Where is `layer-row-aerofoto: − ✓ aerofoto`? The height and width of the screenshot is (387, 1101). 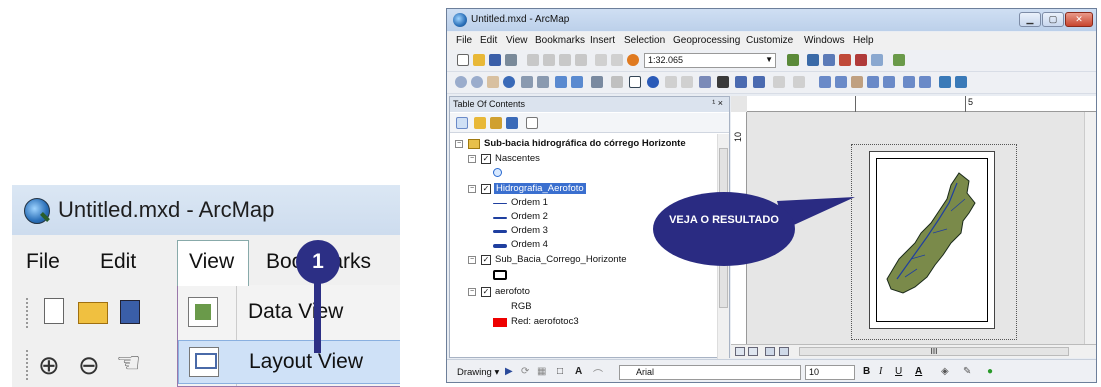 layer-row-aerofoto: − ✓ aerofoto is located at coordinates (584, 293).